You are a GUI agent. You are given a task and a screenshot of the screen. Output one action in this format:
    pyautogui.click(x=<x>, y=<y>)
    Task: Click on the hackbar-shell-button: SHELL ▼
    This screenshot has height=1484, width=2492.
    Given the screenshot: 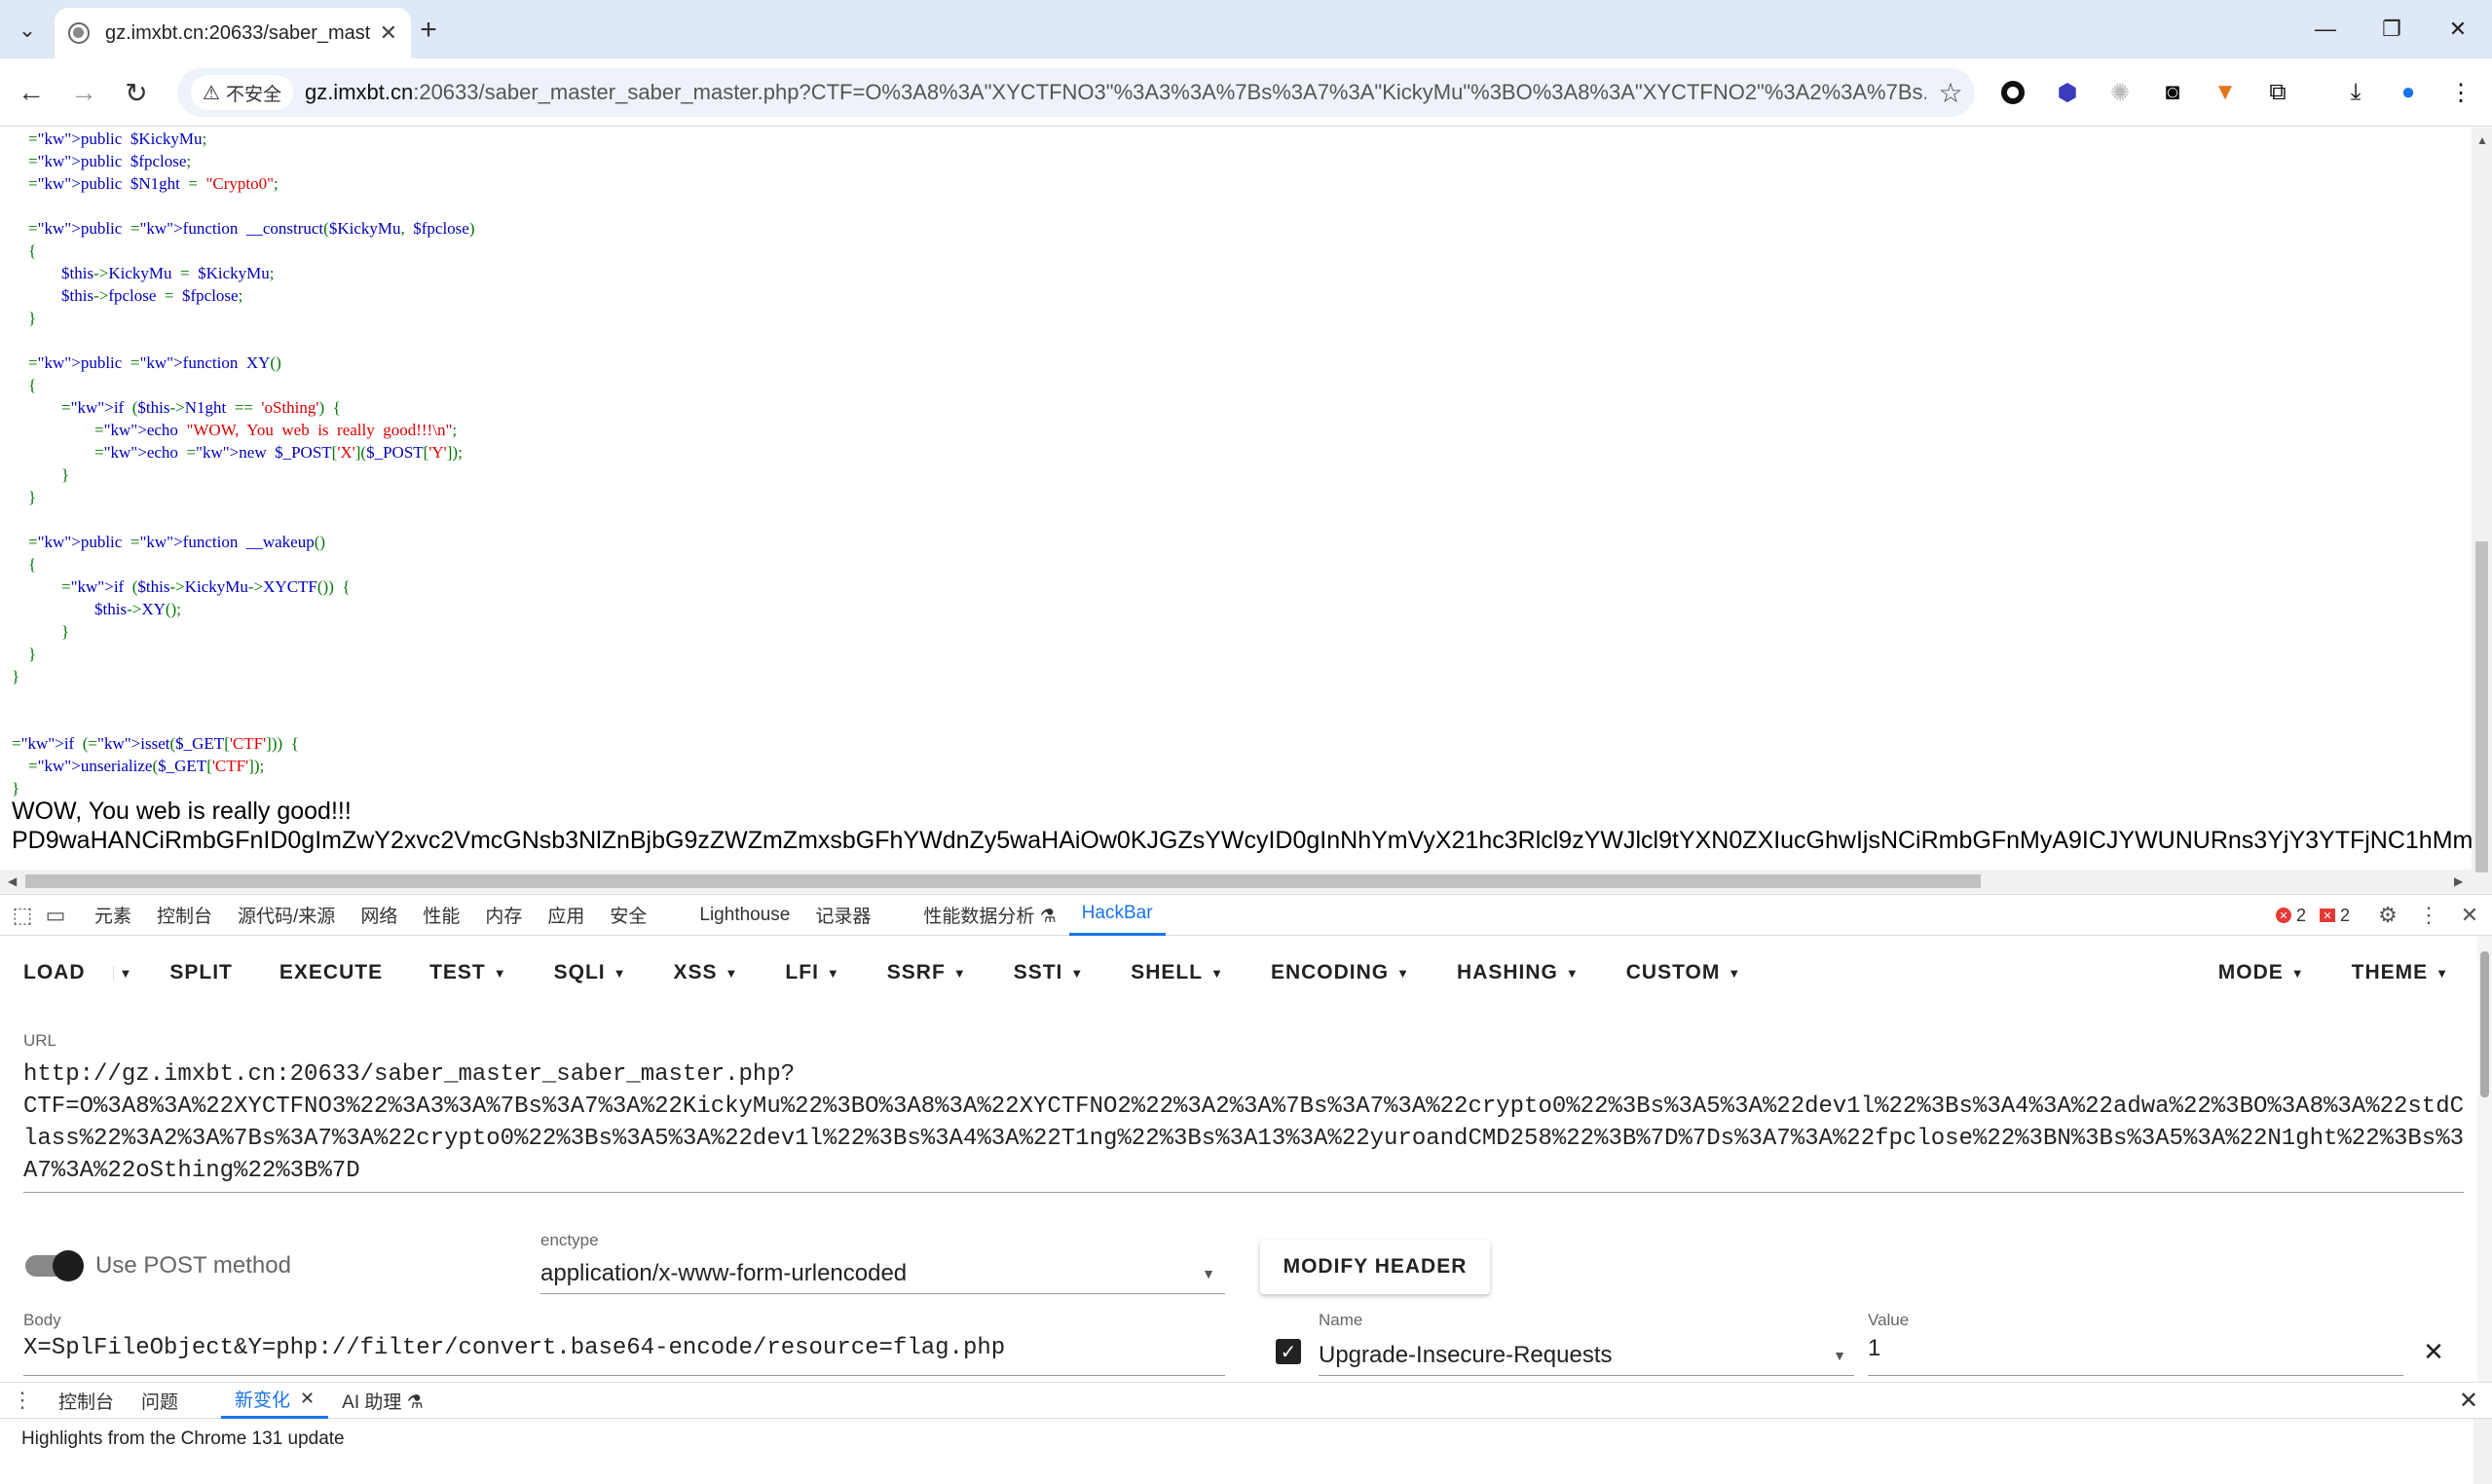 What is the action you would take?
    pyautogui.click(x=1177, y=972)
    